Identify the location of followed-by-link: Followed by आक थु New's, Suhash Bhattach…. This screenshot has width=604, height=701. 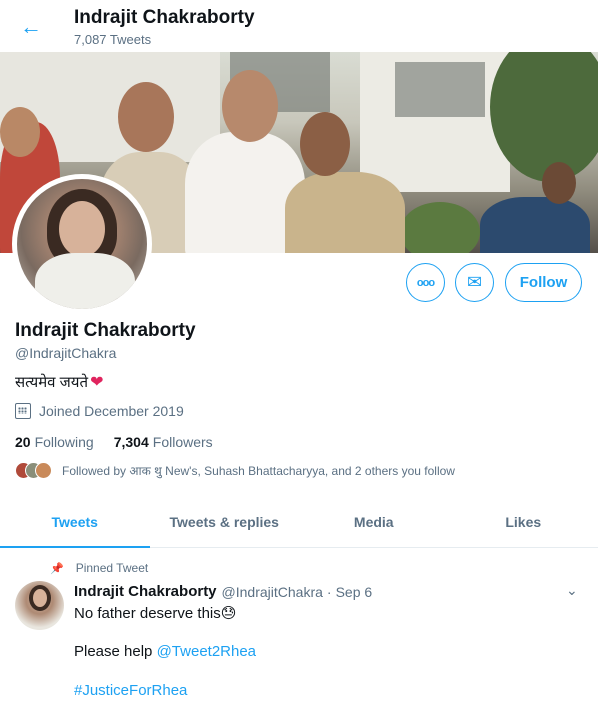
(235, 470).